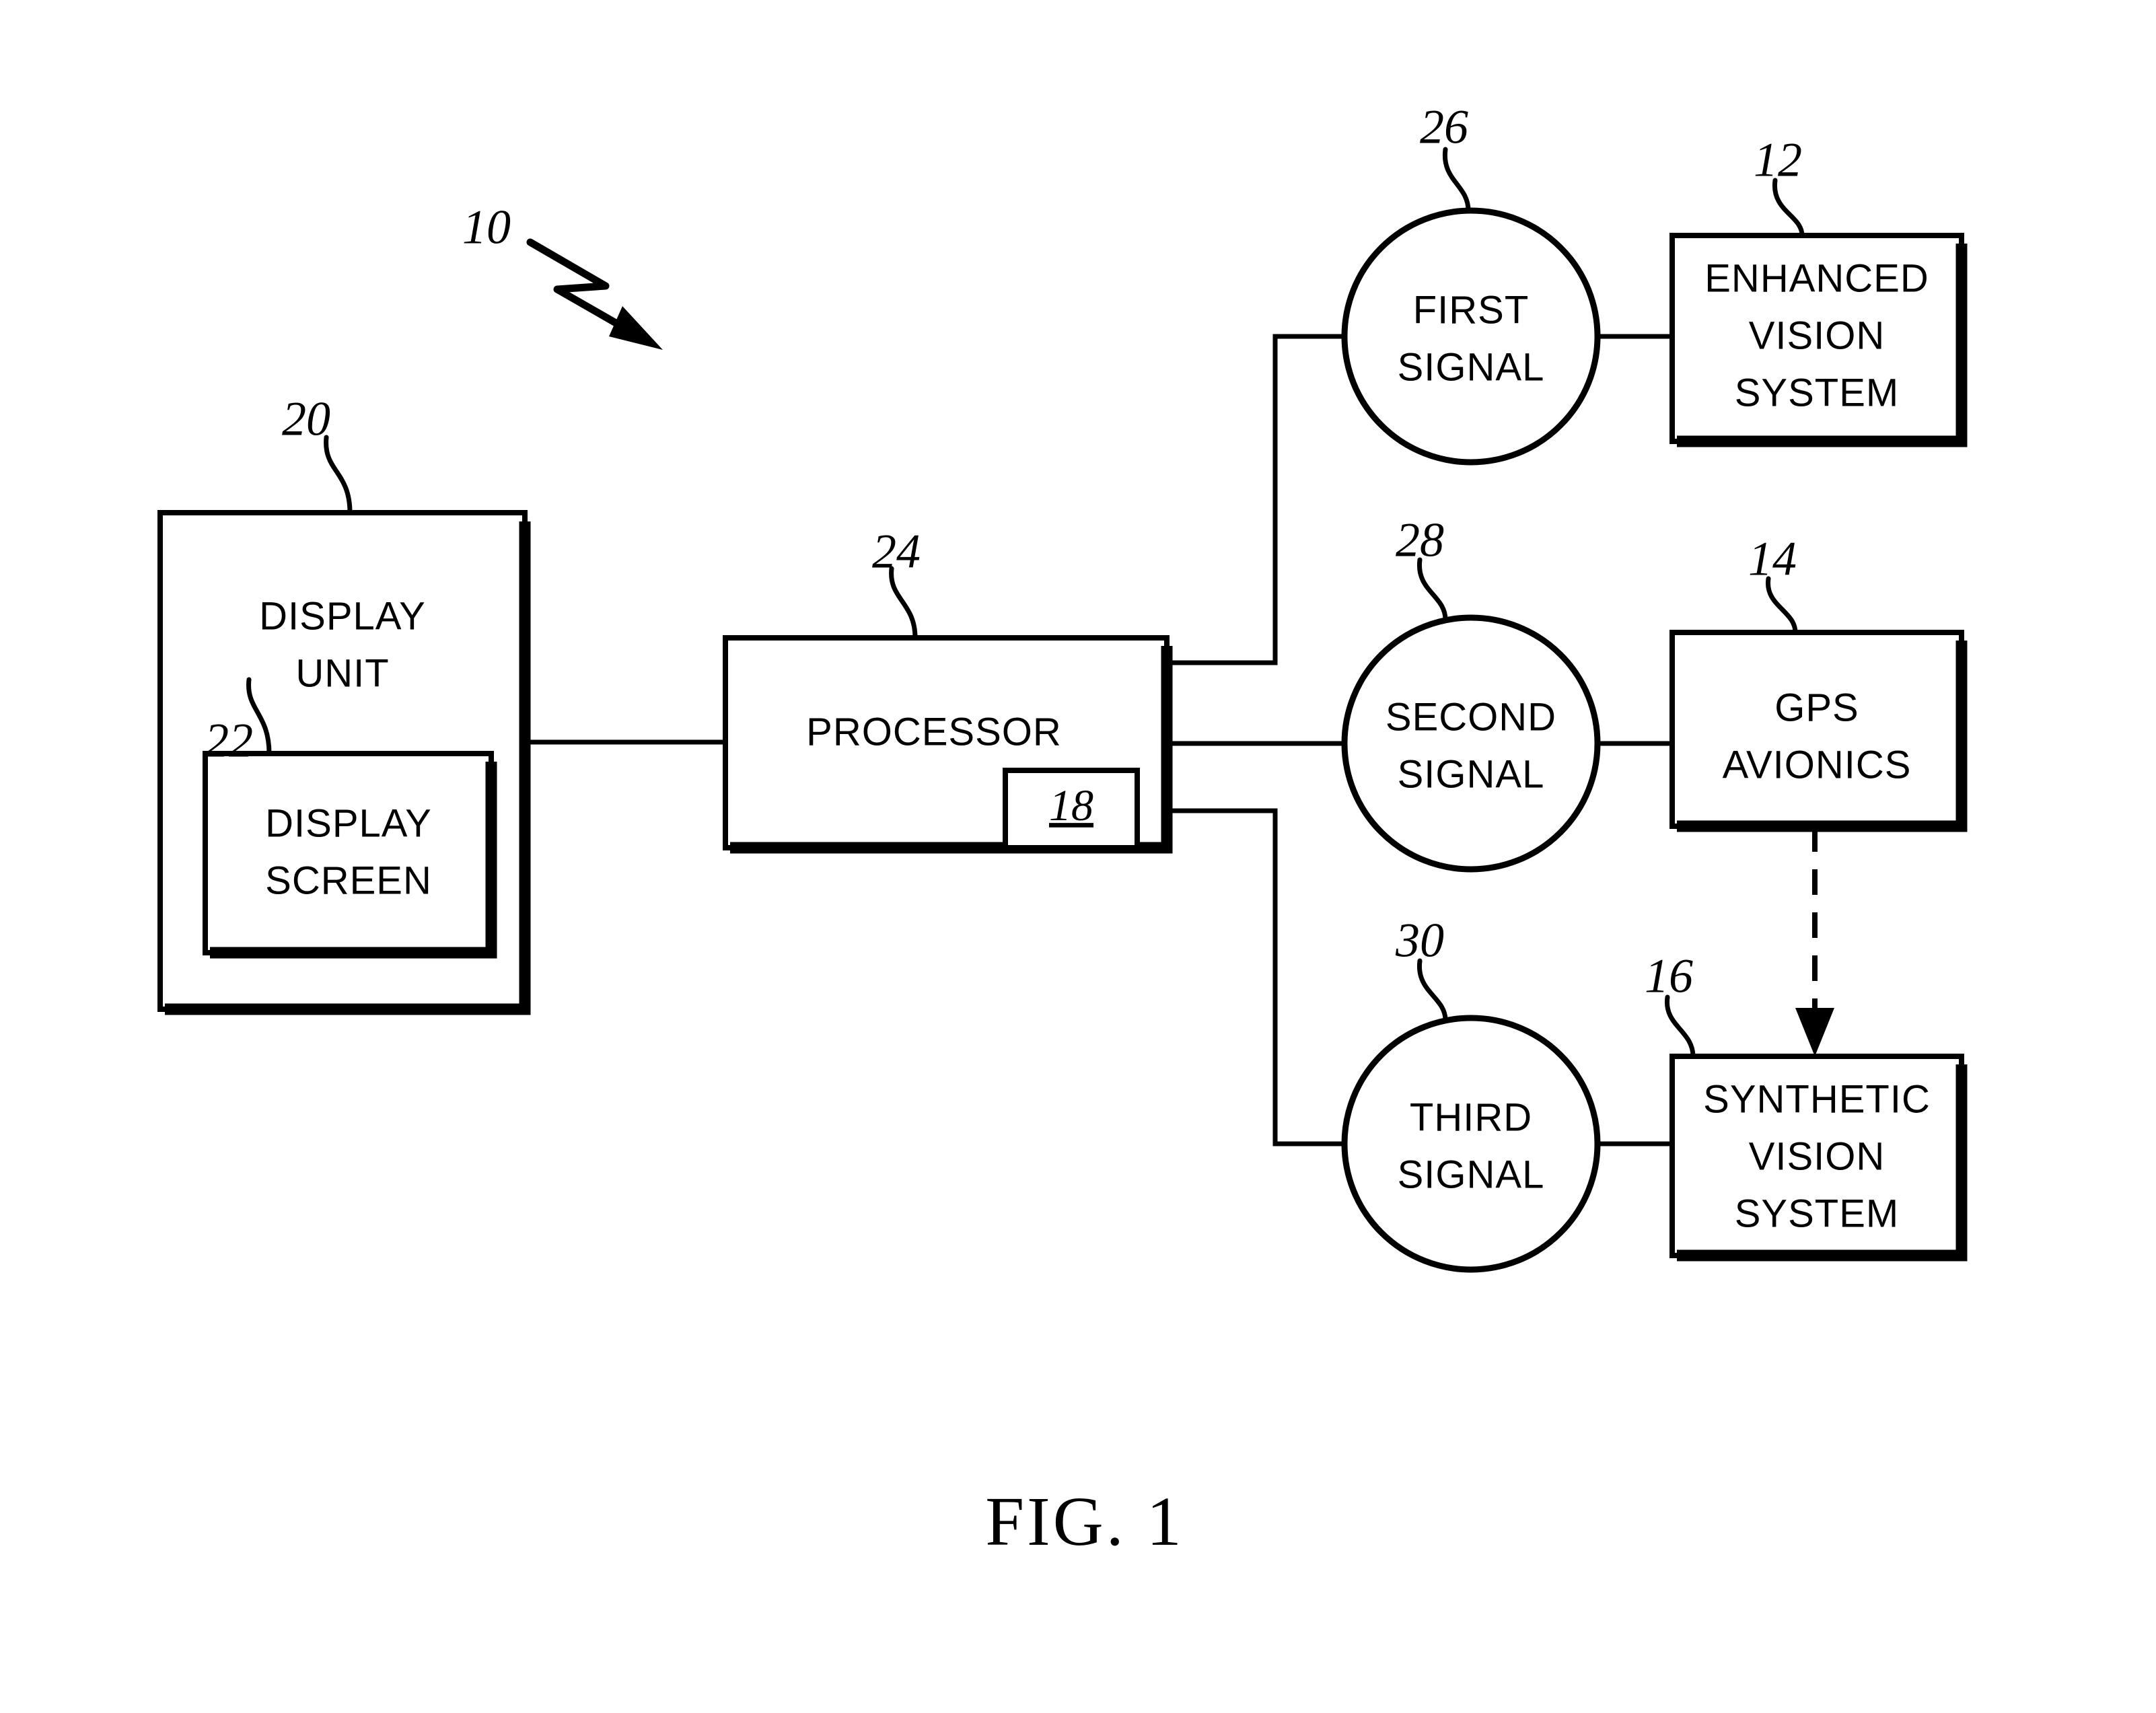 Image resolution: width=2156 pixels, height=1713 pixels. I want to click on dashed-arrow-gps-to-svs, so click(1814, 941).